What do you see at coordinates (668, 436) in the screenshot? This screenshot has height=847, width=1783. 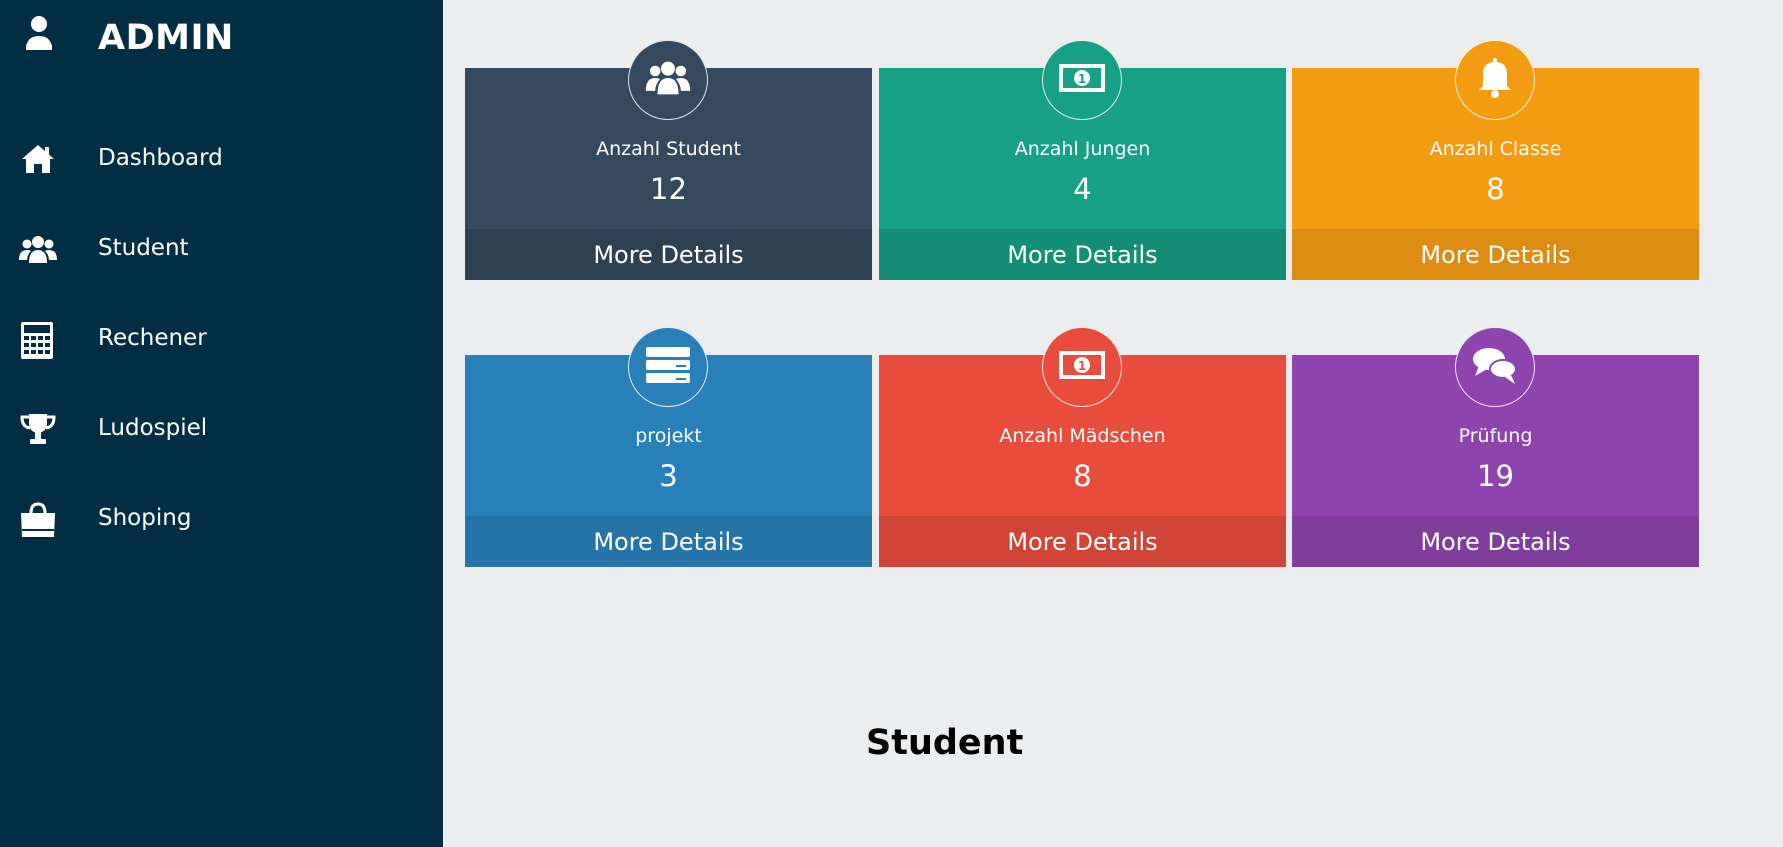 I see `card-label: projekt` at bounding box center [668, 436].